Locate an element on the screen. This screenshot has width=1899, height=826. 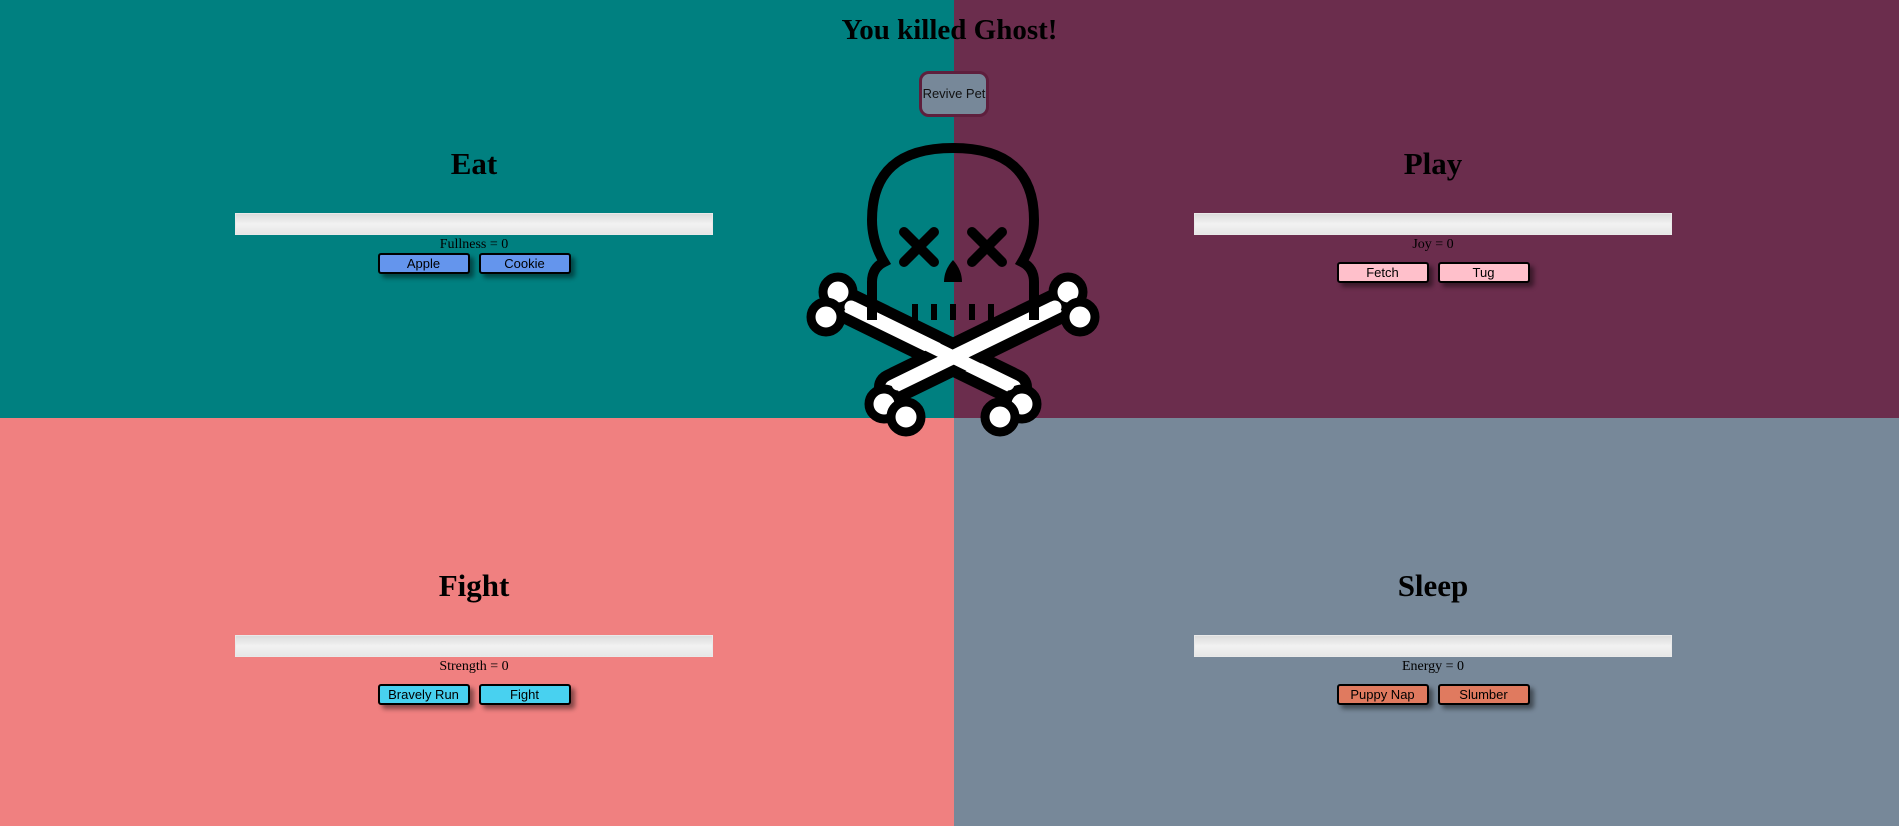
cookie-button: Cookie is located at coordinates (524, 263).